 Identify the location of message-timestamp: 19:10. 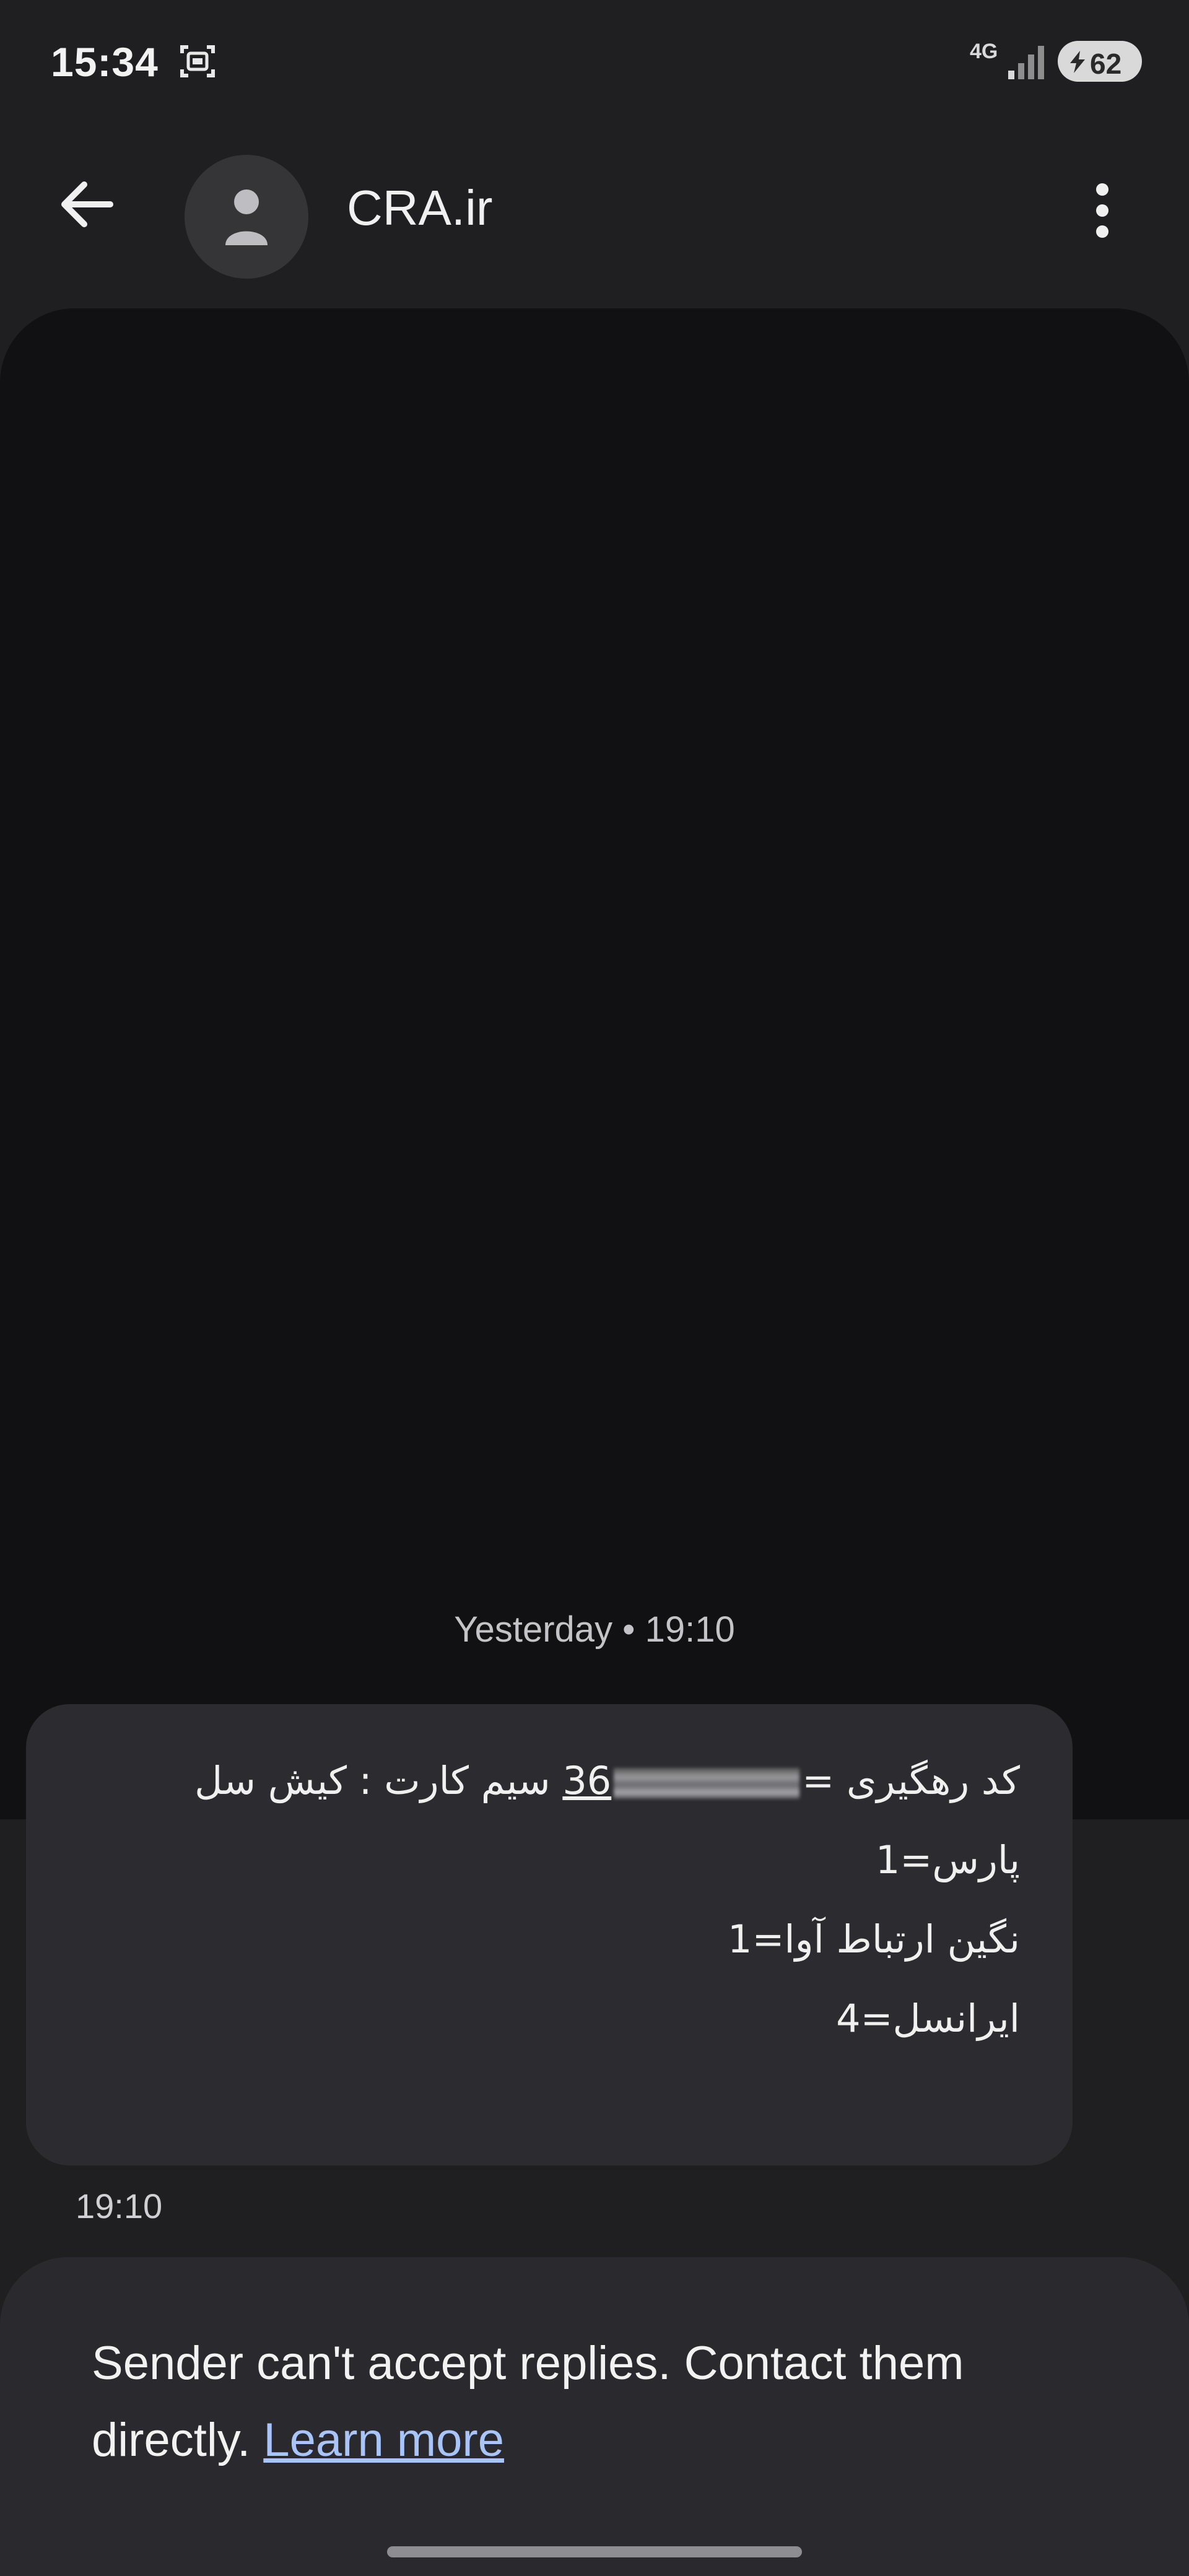
(119, 2206).